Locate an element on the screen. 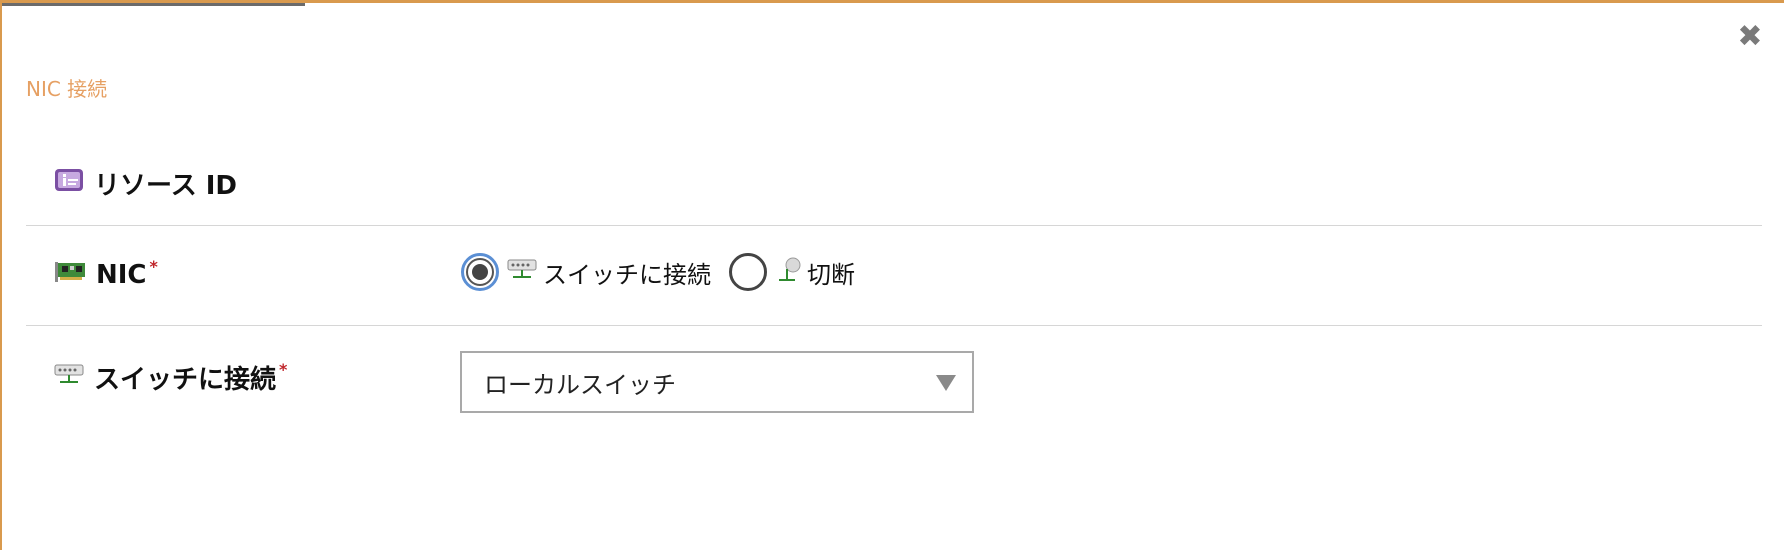 The width and height of the screenshot is (1784, 550). nic-radio-group: スイッチに接続 切断 is located at coordinates (658, 272).